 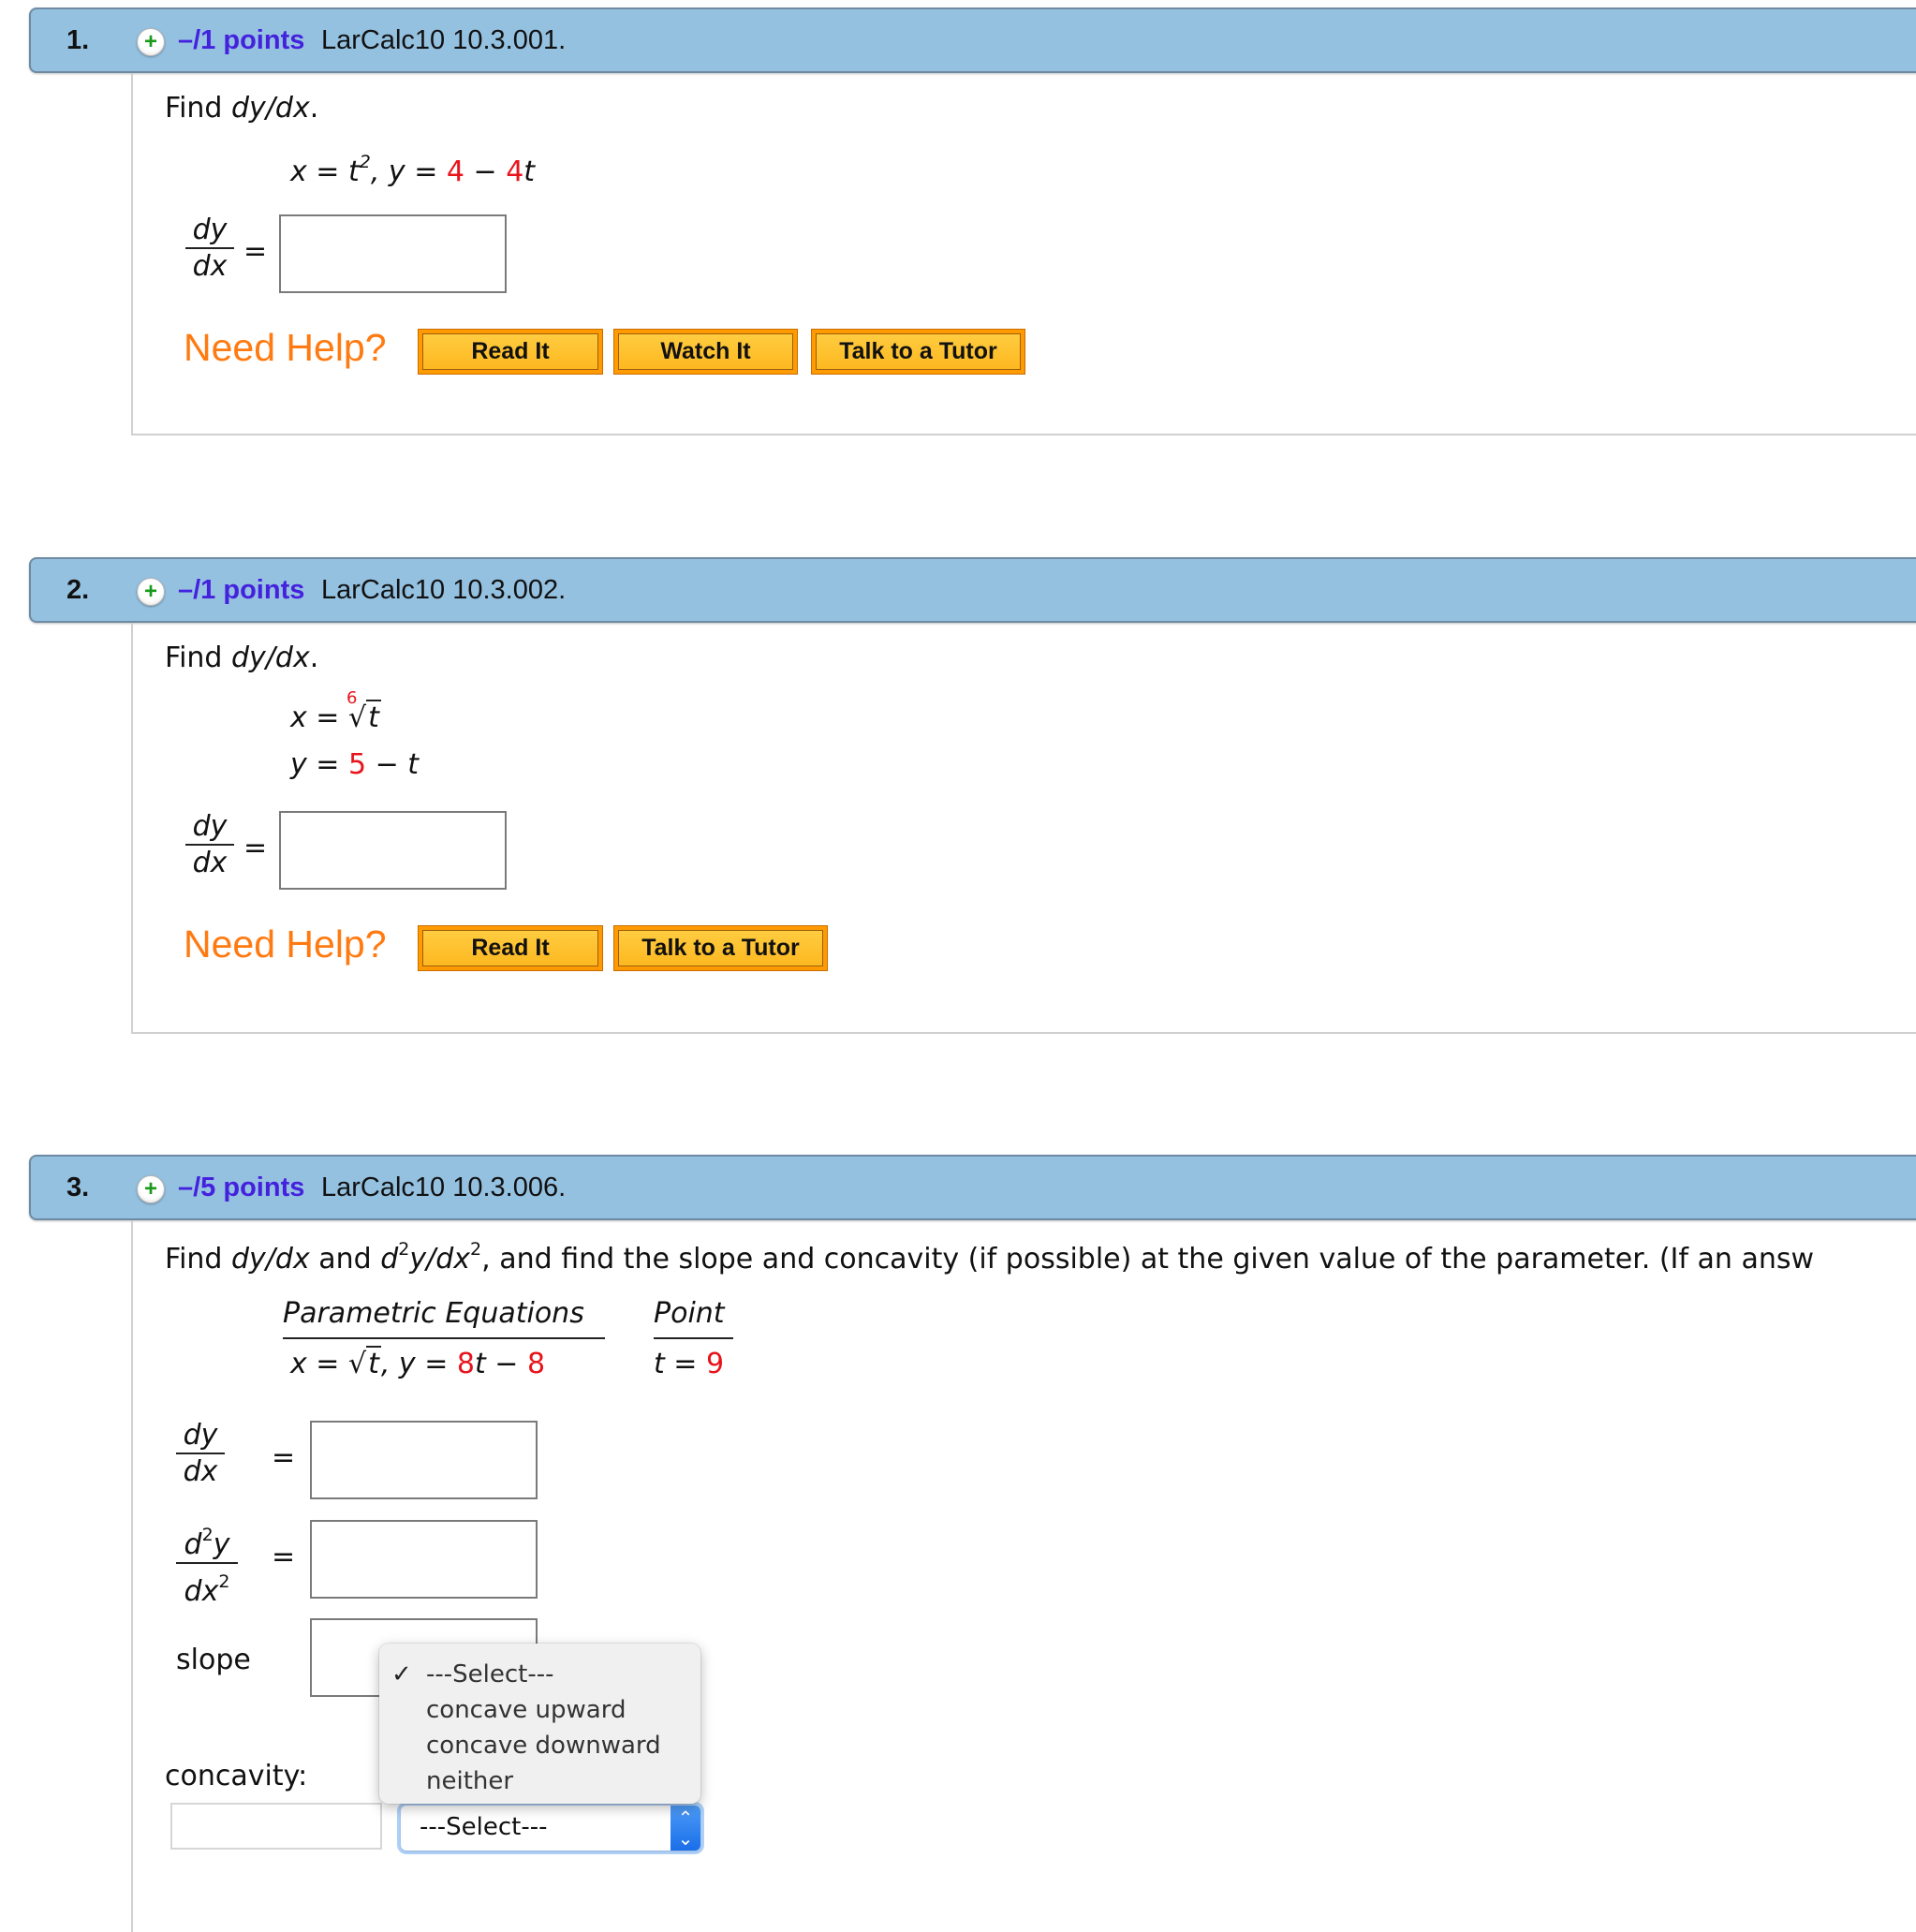 What do you see at coordinates (401, 1674) in the screenshot?
I see `checkmark-icon: ✓` at bounding box center [401, 1674].